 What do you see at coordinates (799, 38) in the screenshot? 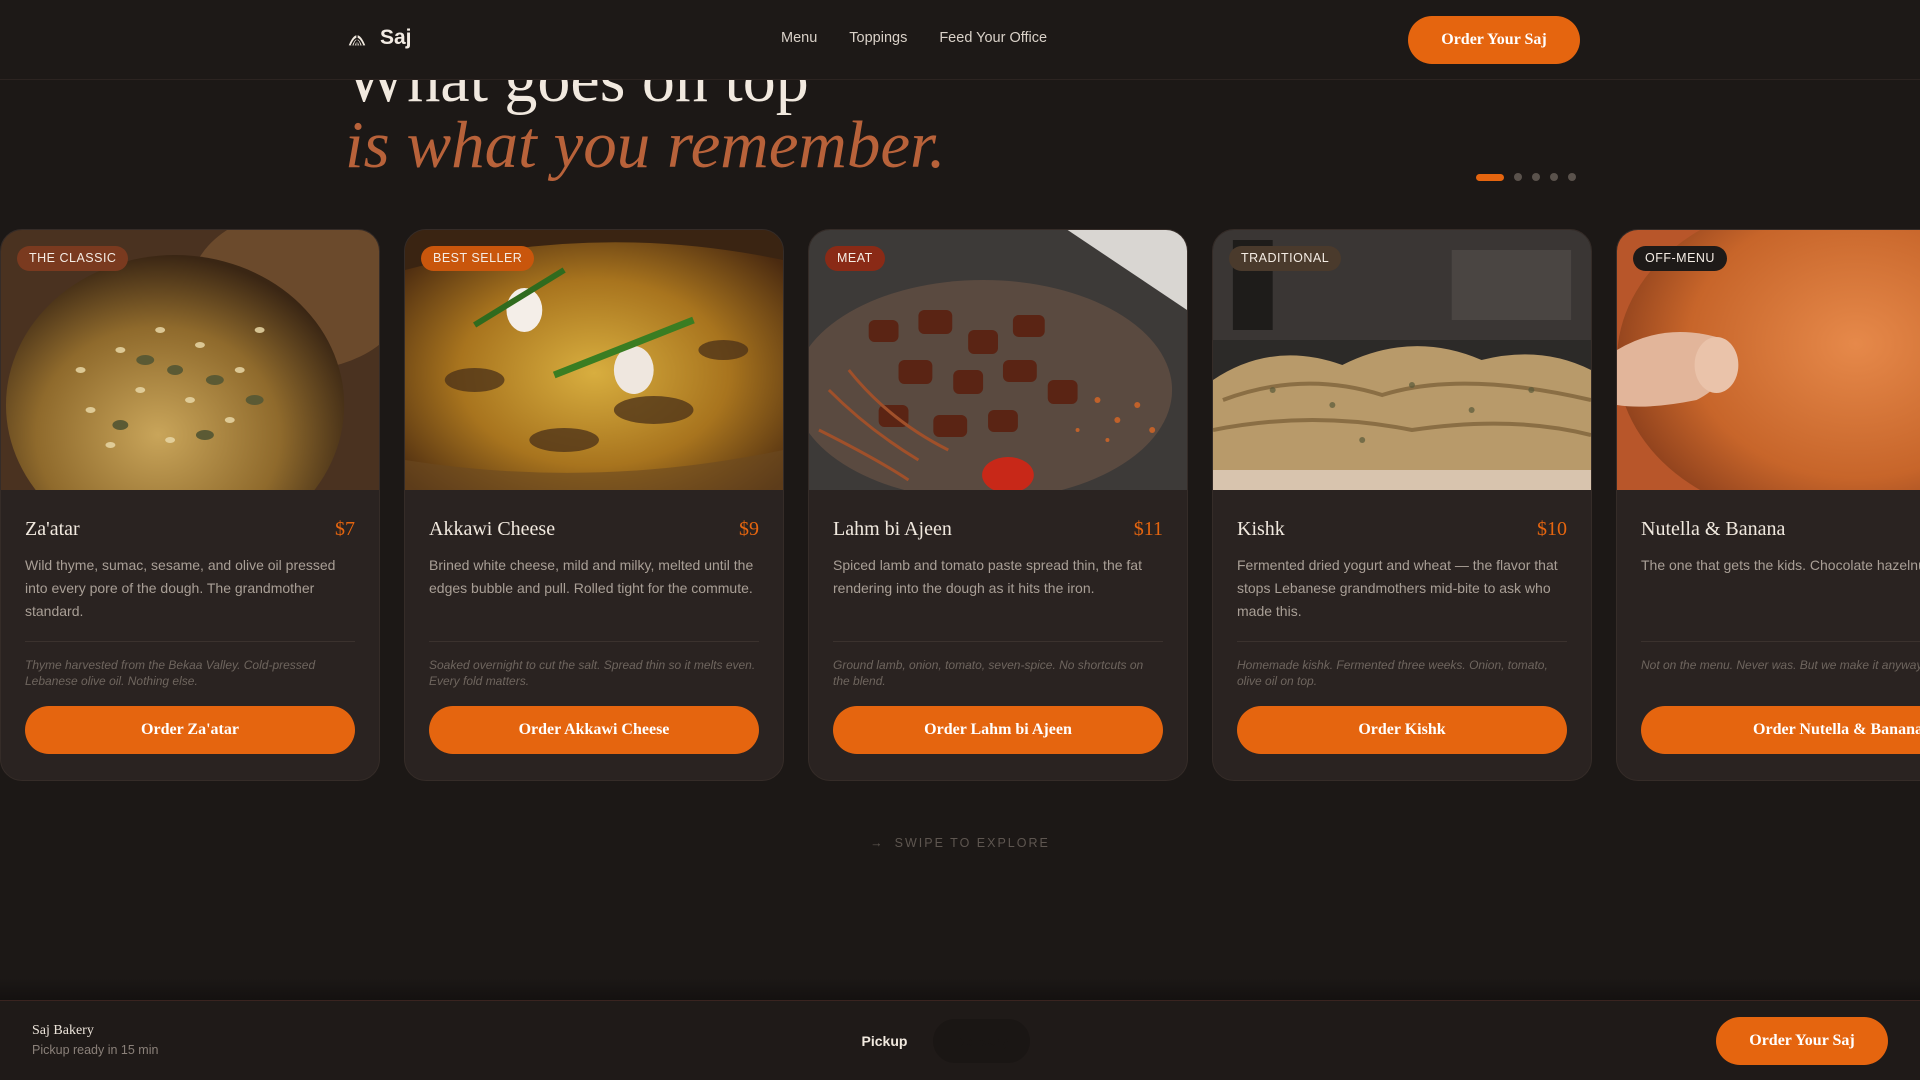
I see `nav-menu: Menu` at bounding box center [799, 38].